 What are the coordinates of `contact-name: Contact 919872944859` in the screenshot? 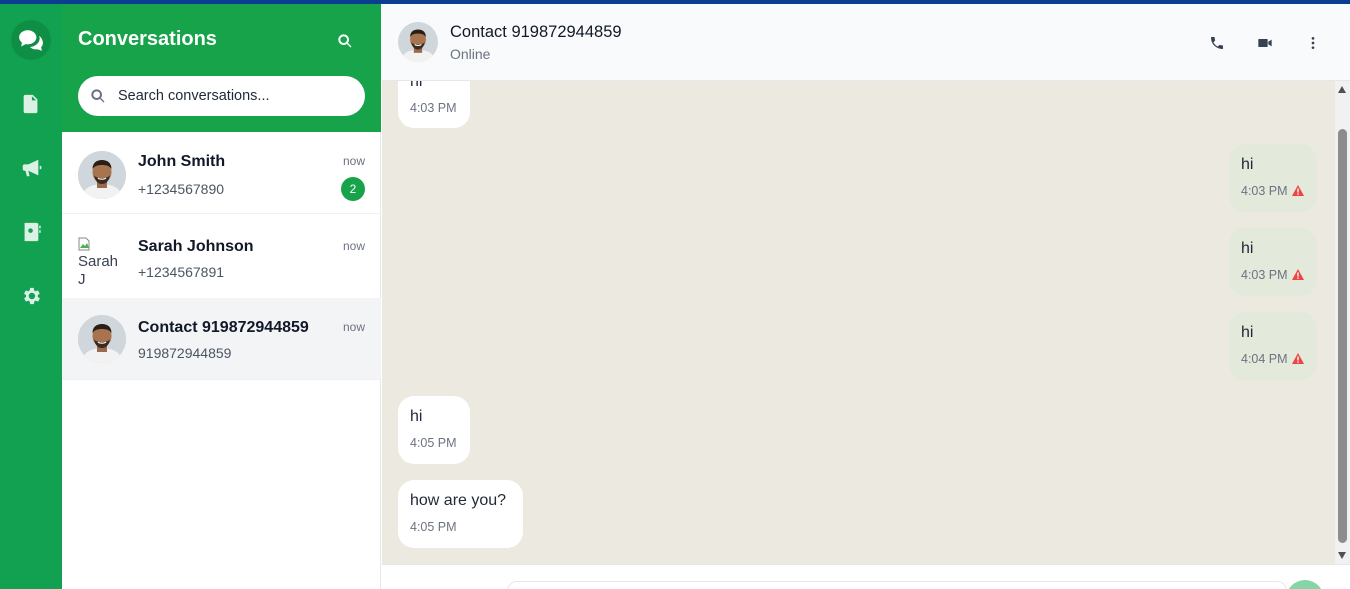 It's located at (223, 327).